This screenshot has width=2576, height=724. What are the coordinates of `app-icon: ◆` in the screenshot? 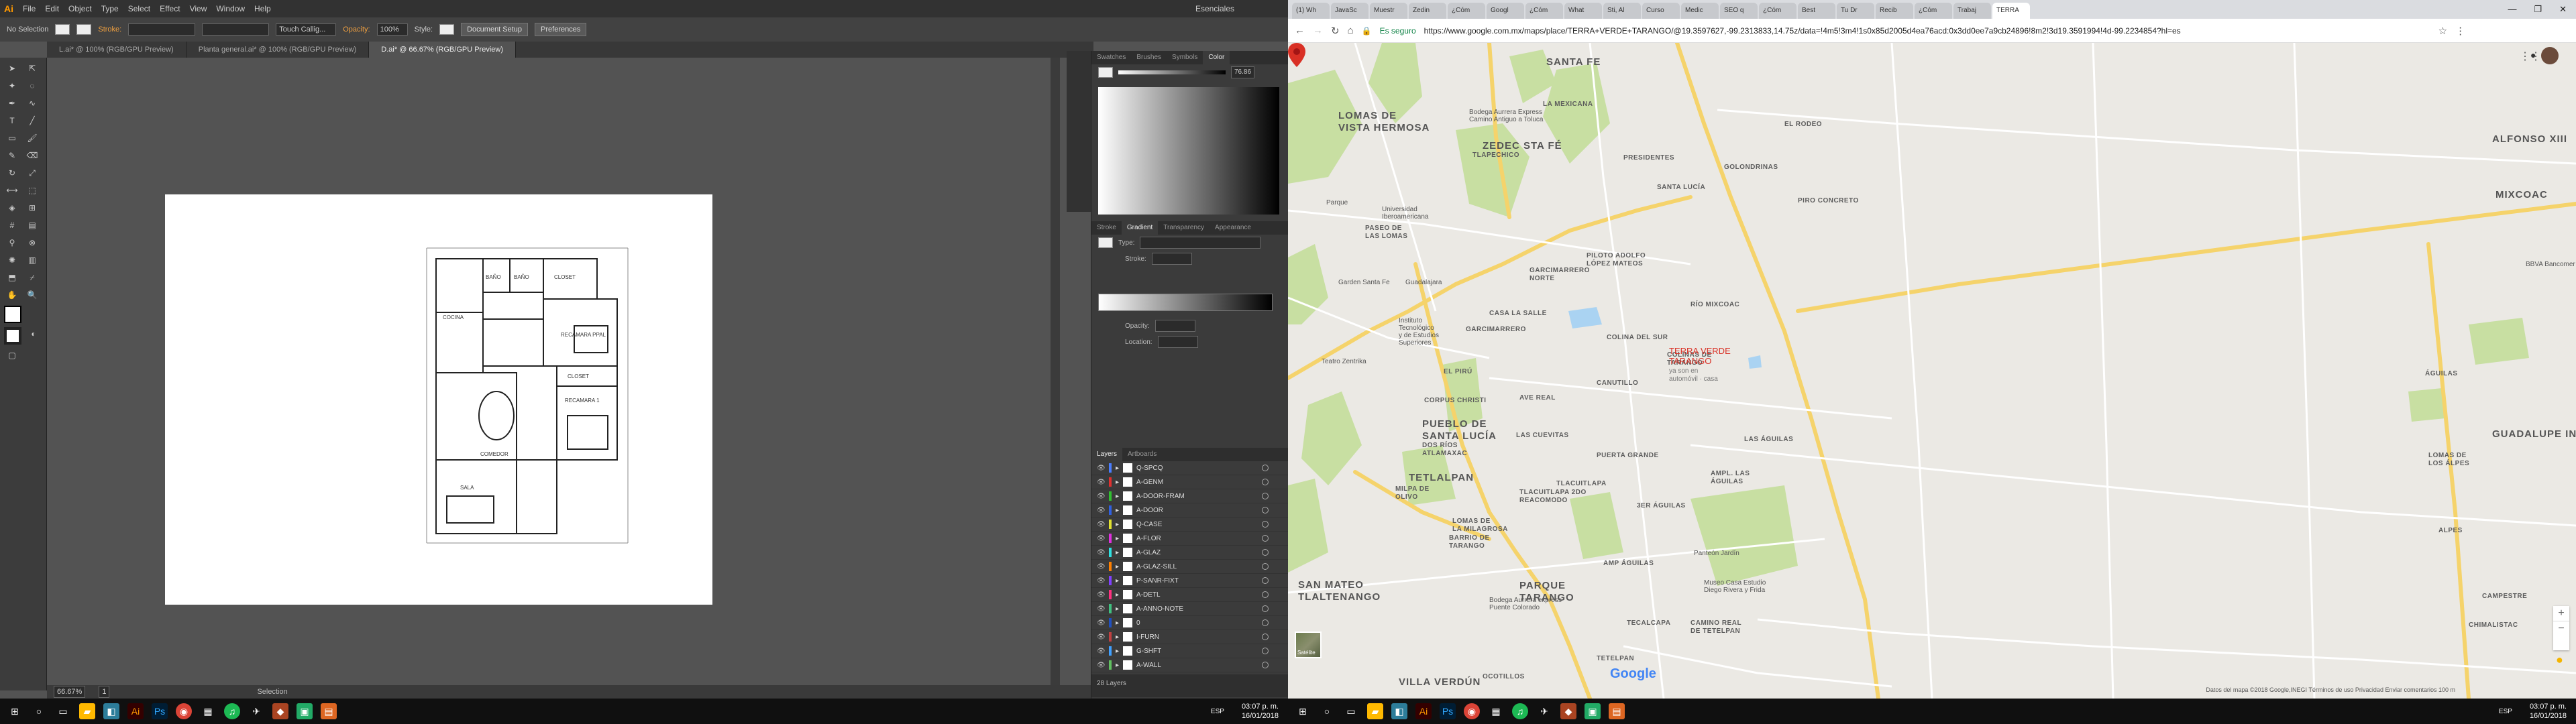 It's located at (1568, 711).